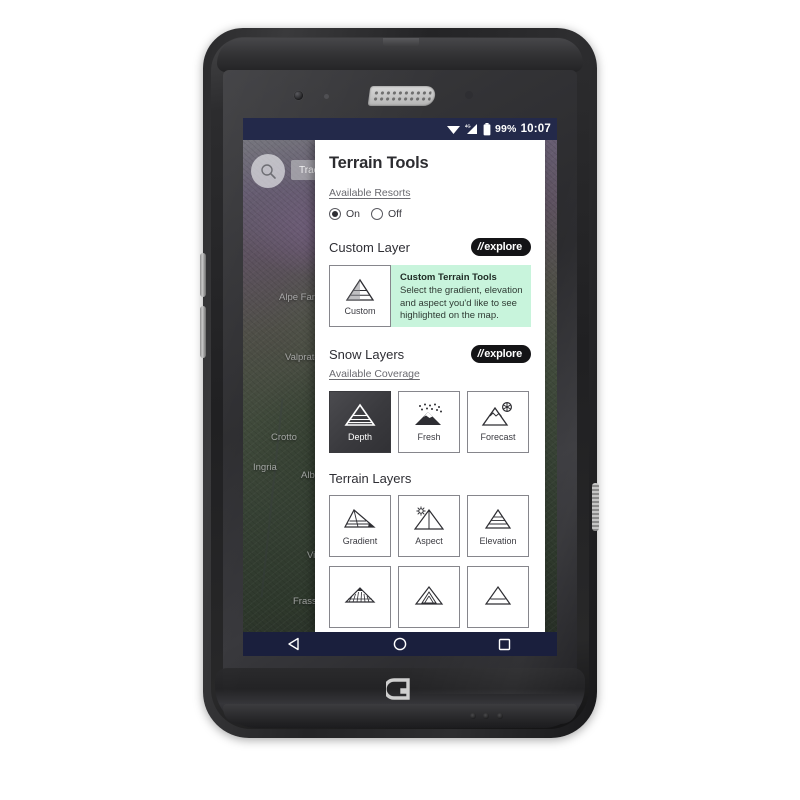 The height and width of the screenshot is (800, 800). I want to click on fresh-snow-icon, so click(429, 415).